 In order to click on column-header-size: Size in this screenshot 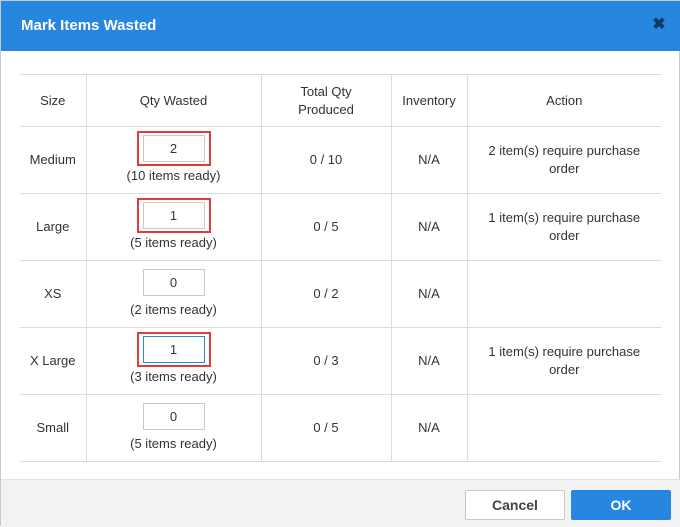, I will do `click(53, 100)`.